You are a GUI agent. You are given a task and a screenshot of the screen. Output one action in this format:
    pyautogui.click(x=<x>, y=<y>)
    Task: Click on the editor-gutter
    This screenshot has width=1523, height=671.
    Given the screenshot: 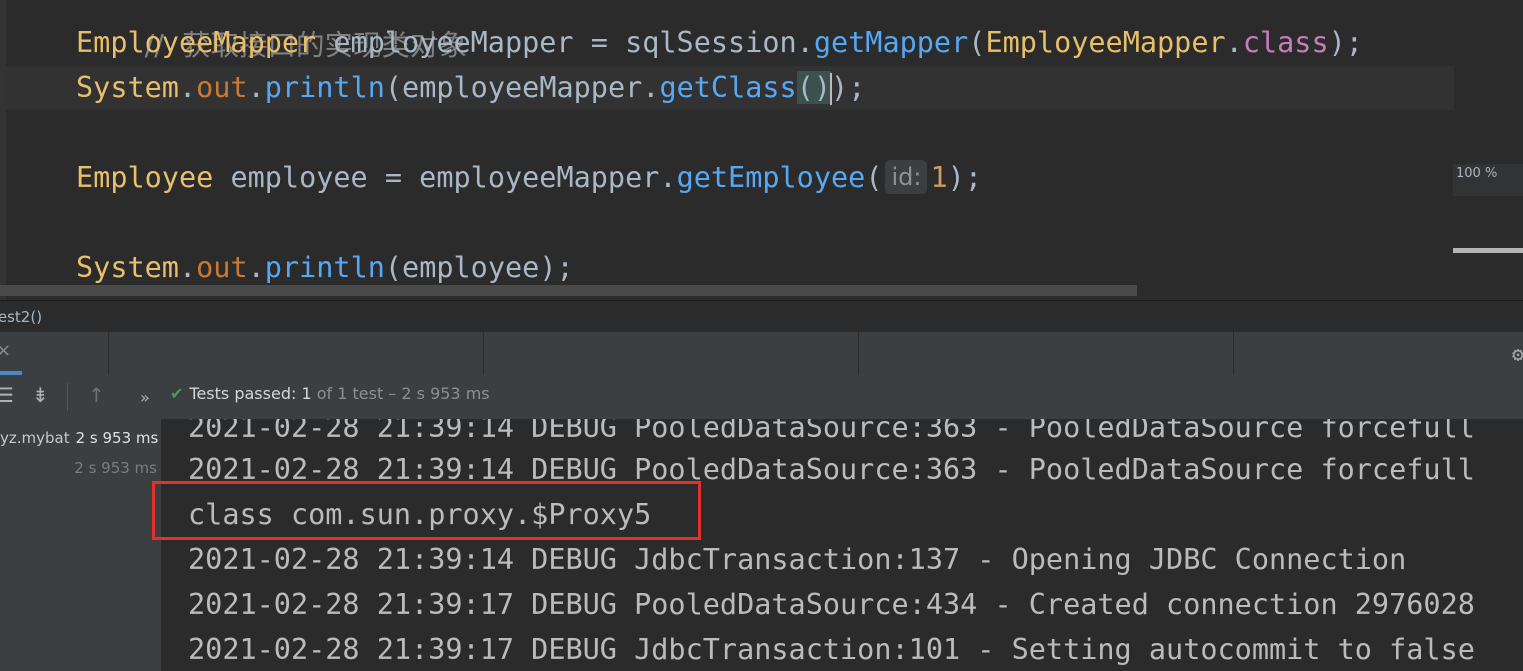 What is the action you would take?
    pyautogui.click(x=3, y=150)
    